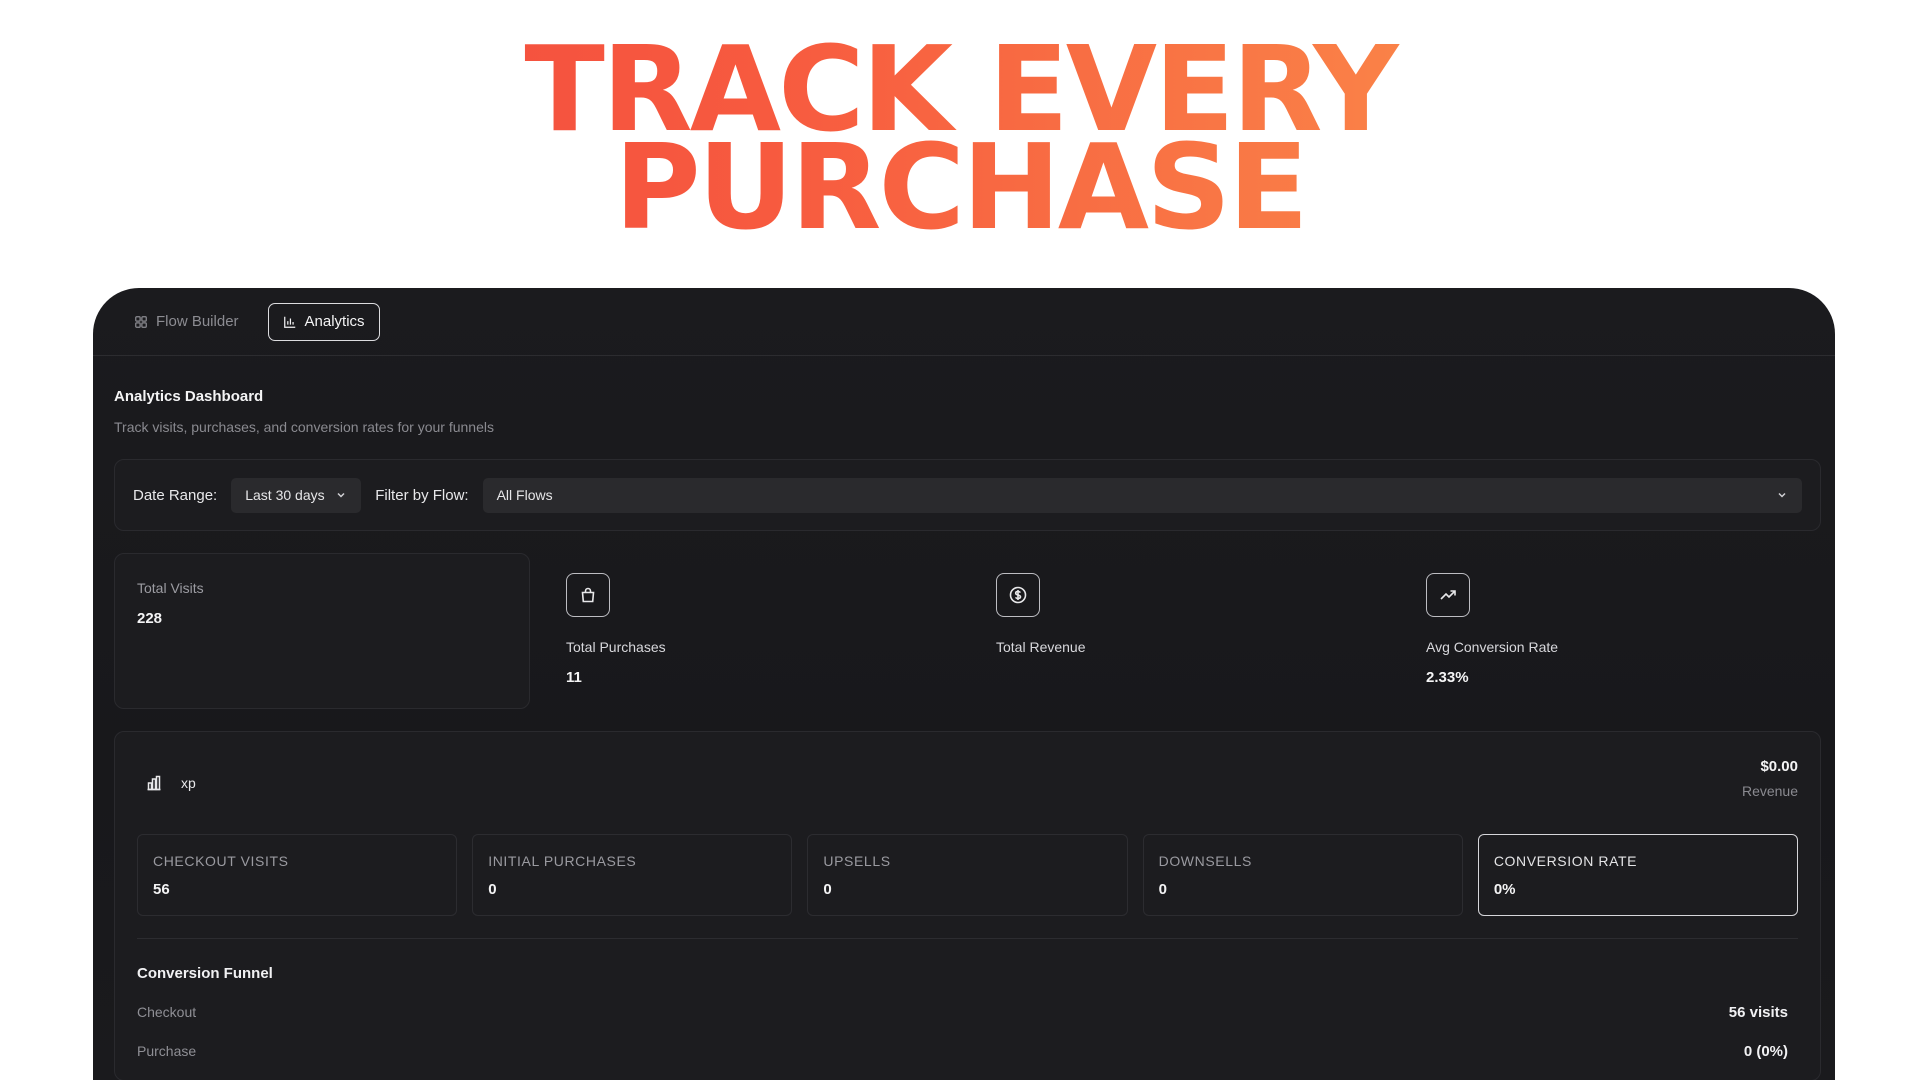  What do you see at coordinates (297, 875) in the screenshot?
I see `metric-checkout-visits: CHECKOUT VISITS 56` at bounding box center [297, 875].